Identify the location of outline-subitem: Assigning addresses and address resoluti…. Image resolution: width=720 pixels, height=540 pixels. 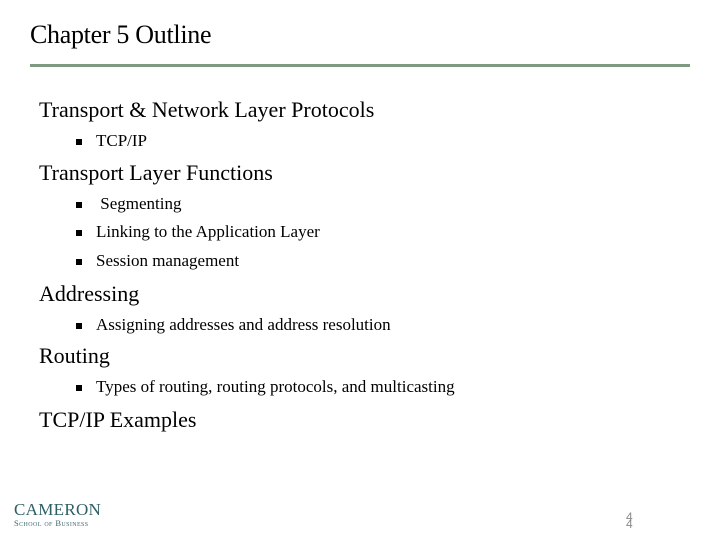
(233, 325).